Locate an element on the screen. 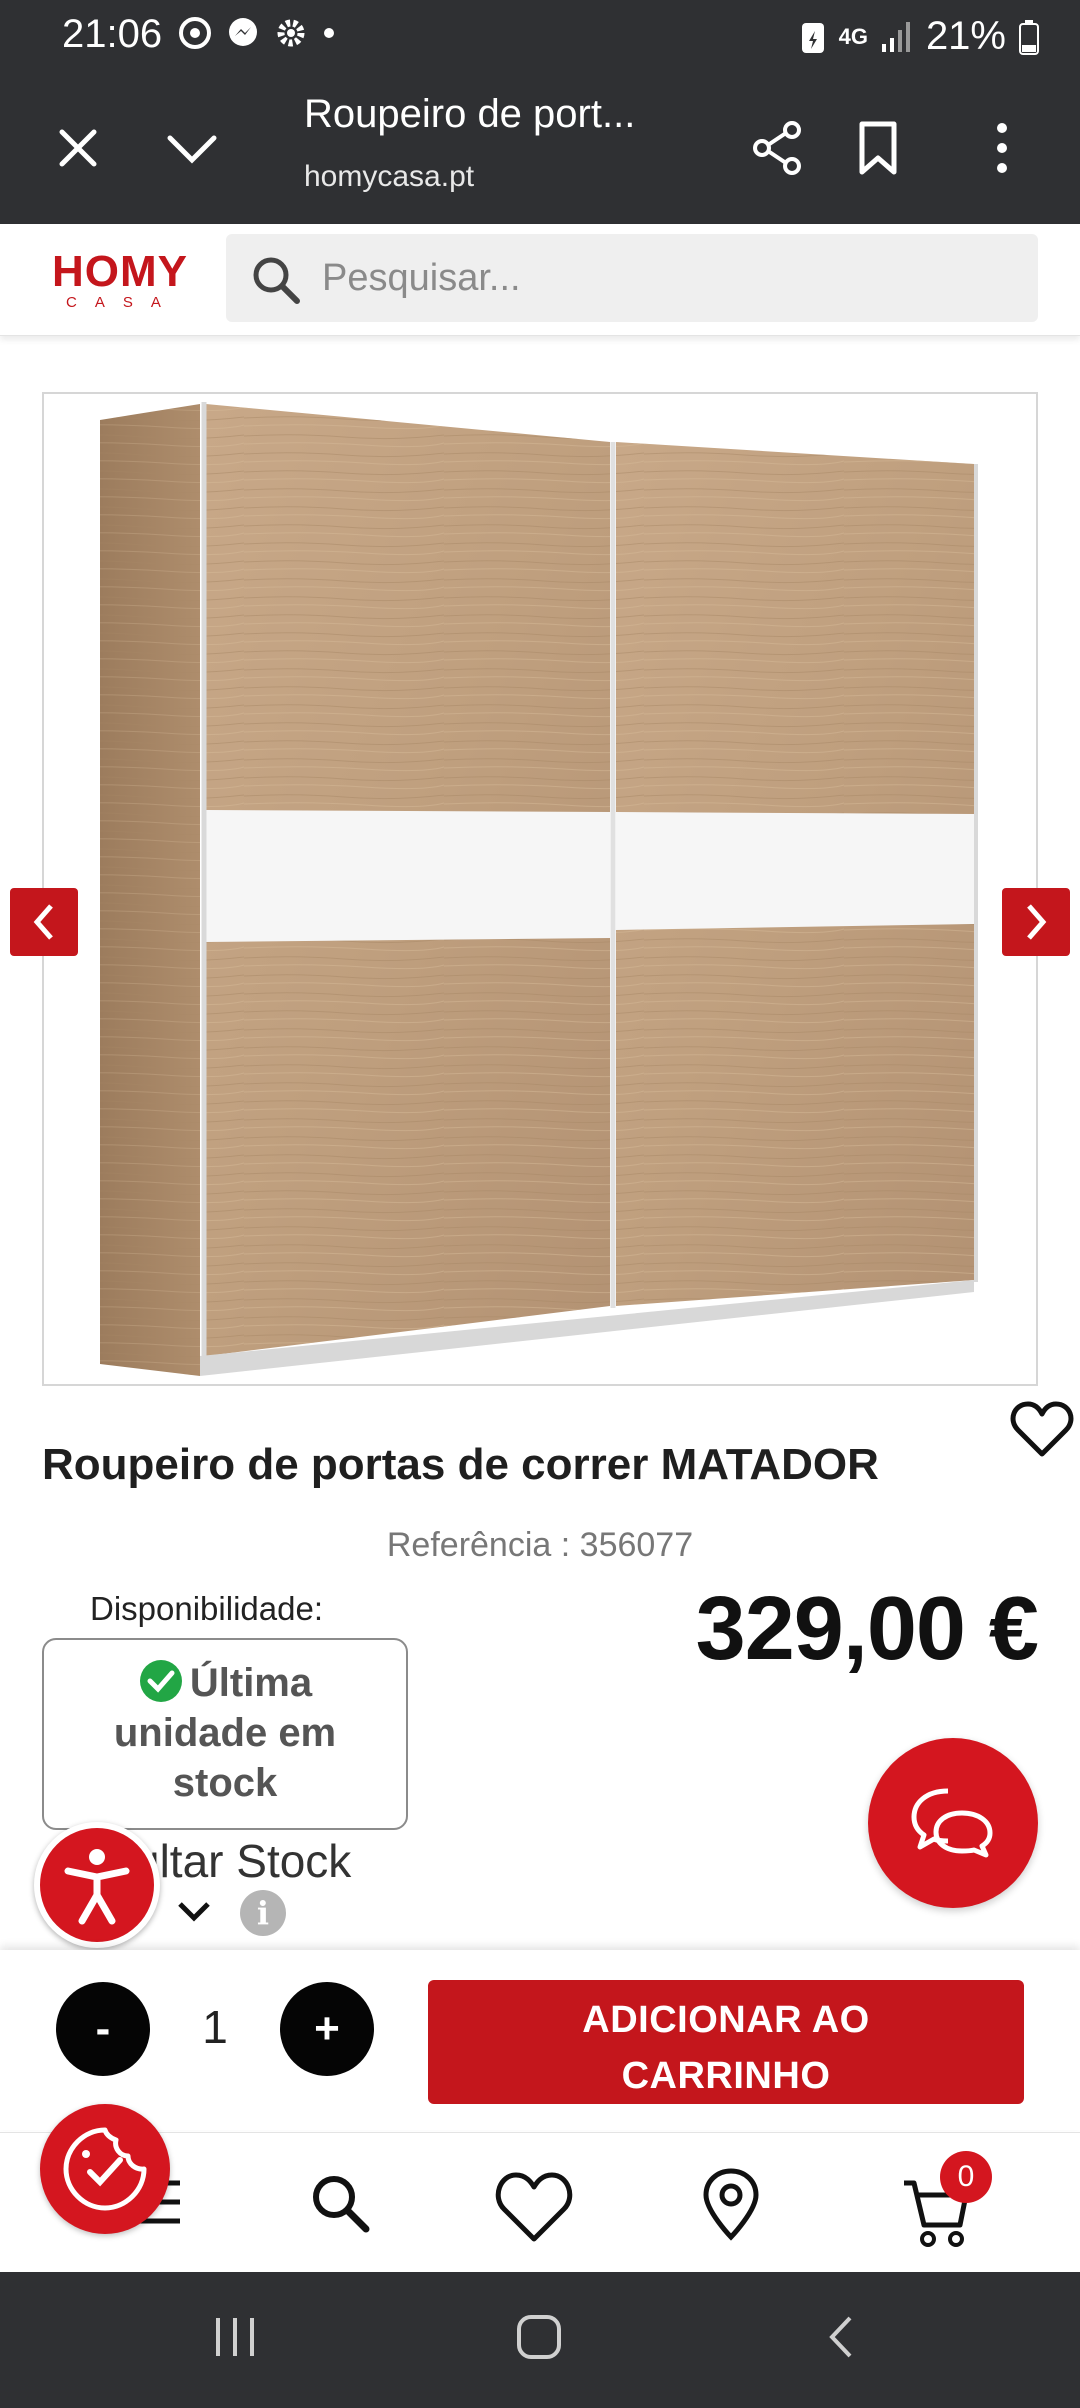 The height and width of the screenshot is (2408, 1080). close-icon is located at coordinates (78, 148).